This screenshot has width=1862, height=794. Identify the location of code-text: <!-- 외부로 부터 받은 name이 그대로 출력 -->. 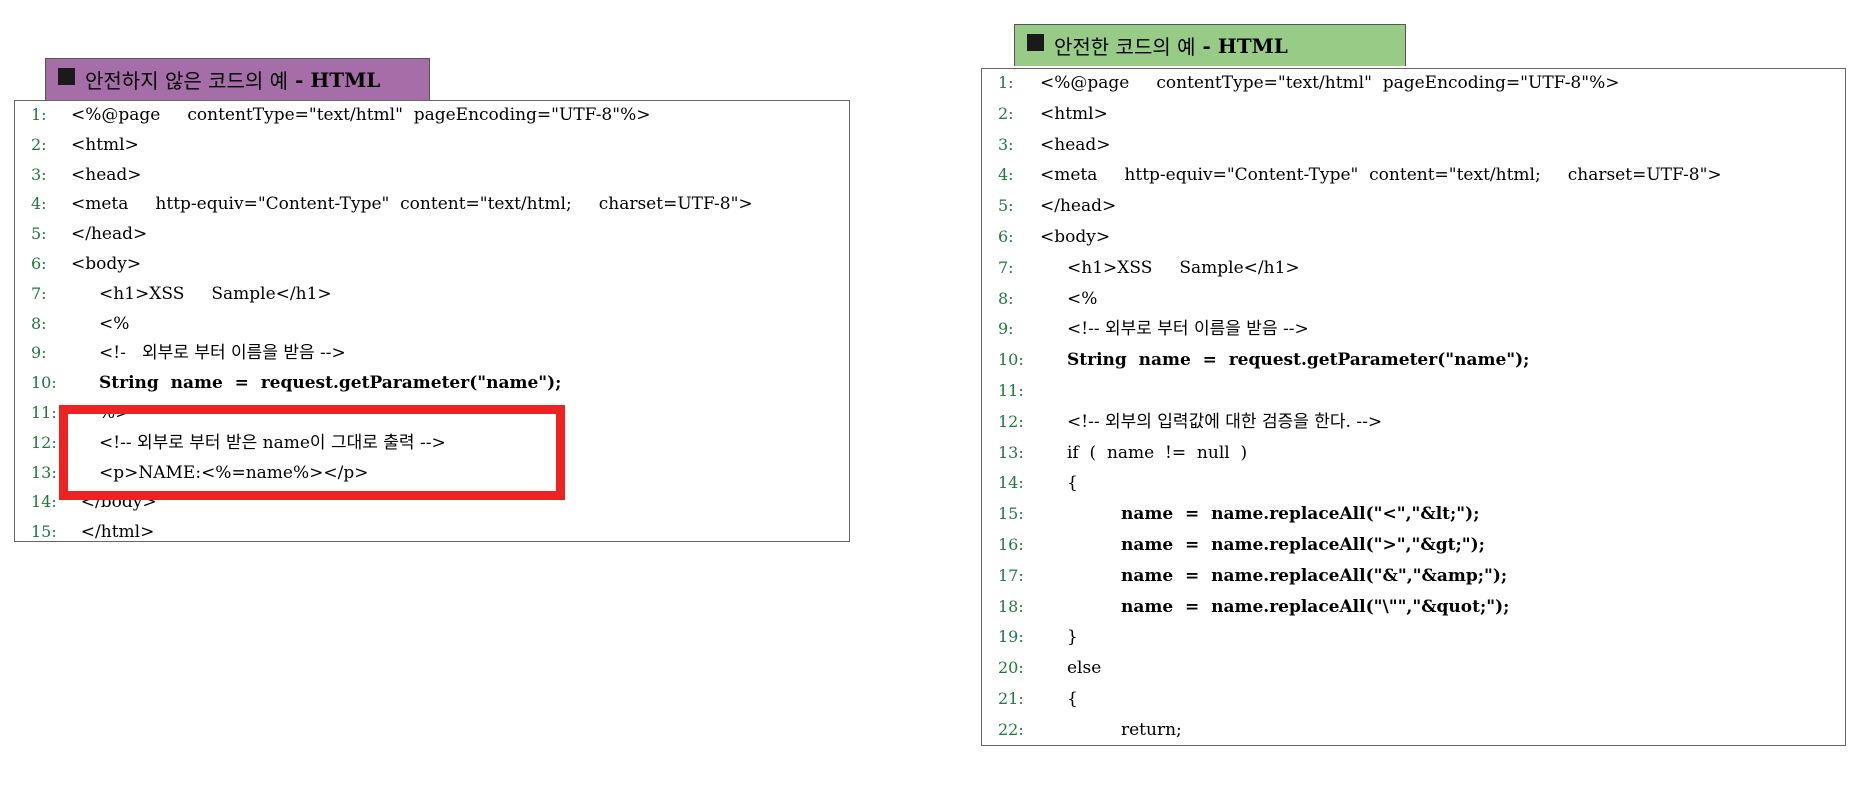
(272, 442).